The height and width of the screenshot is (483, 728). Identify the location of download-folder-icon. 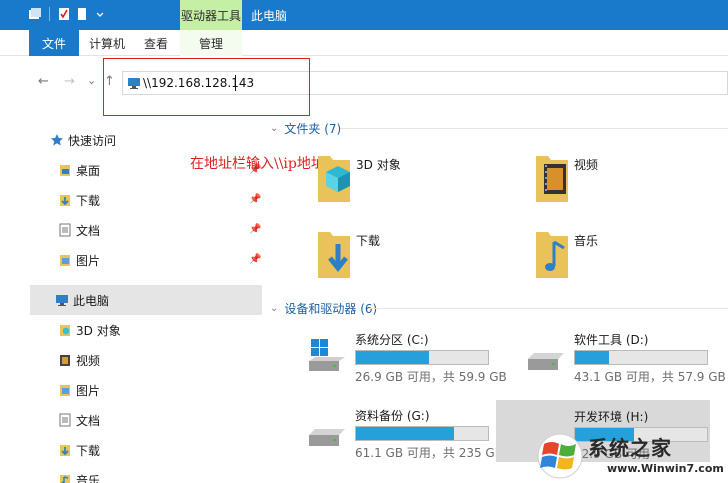
(334, 254).